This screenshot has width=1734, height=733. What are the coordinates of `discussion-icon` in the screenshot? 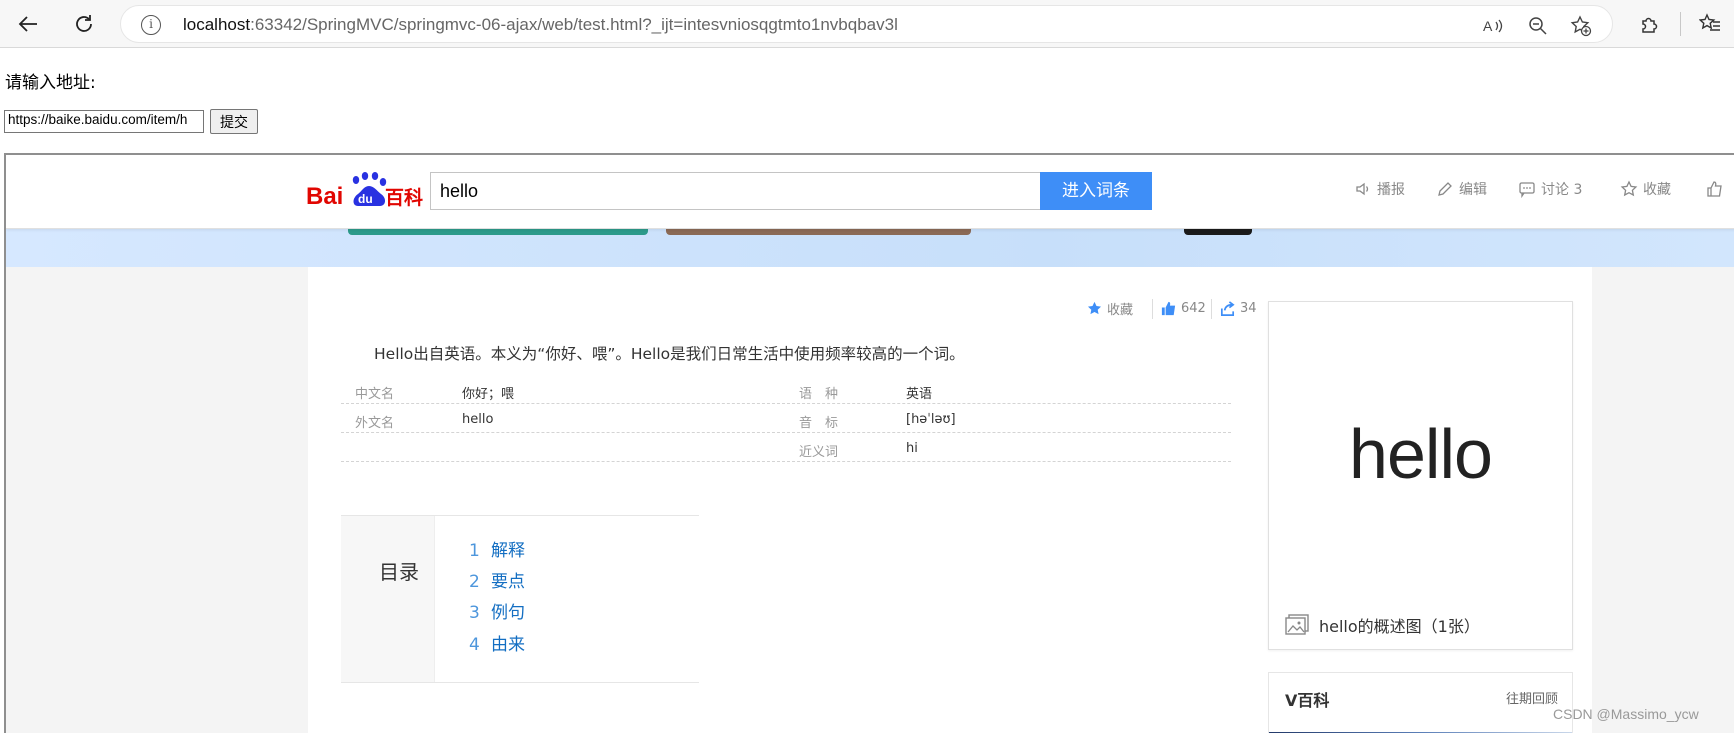 It's located at (1527, 190).